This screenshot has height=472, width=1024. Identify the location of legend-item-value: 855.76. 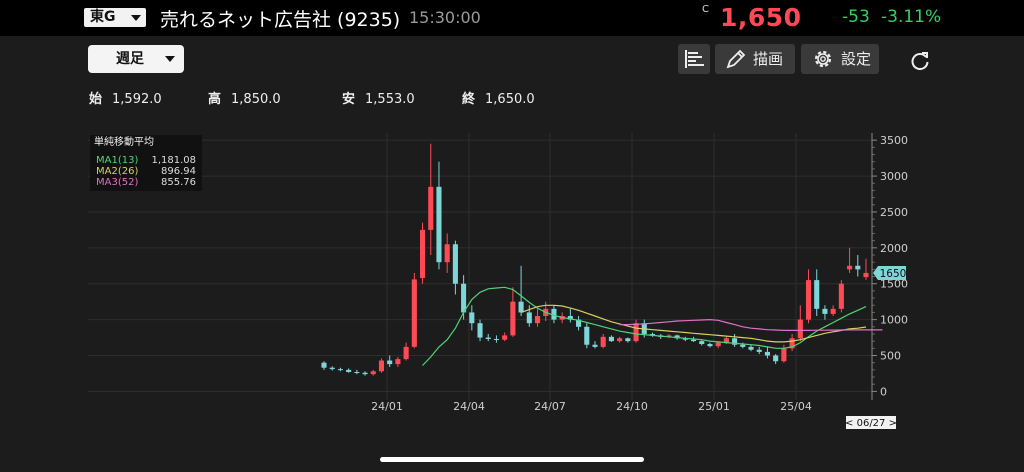
(178, 182).